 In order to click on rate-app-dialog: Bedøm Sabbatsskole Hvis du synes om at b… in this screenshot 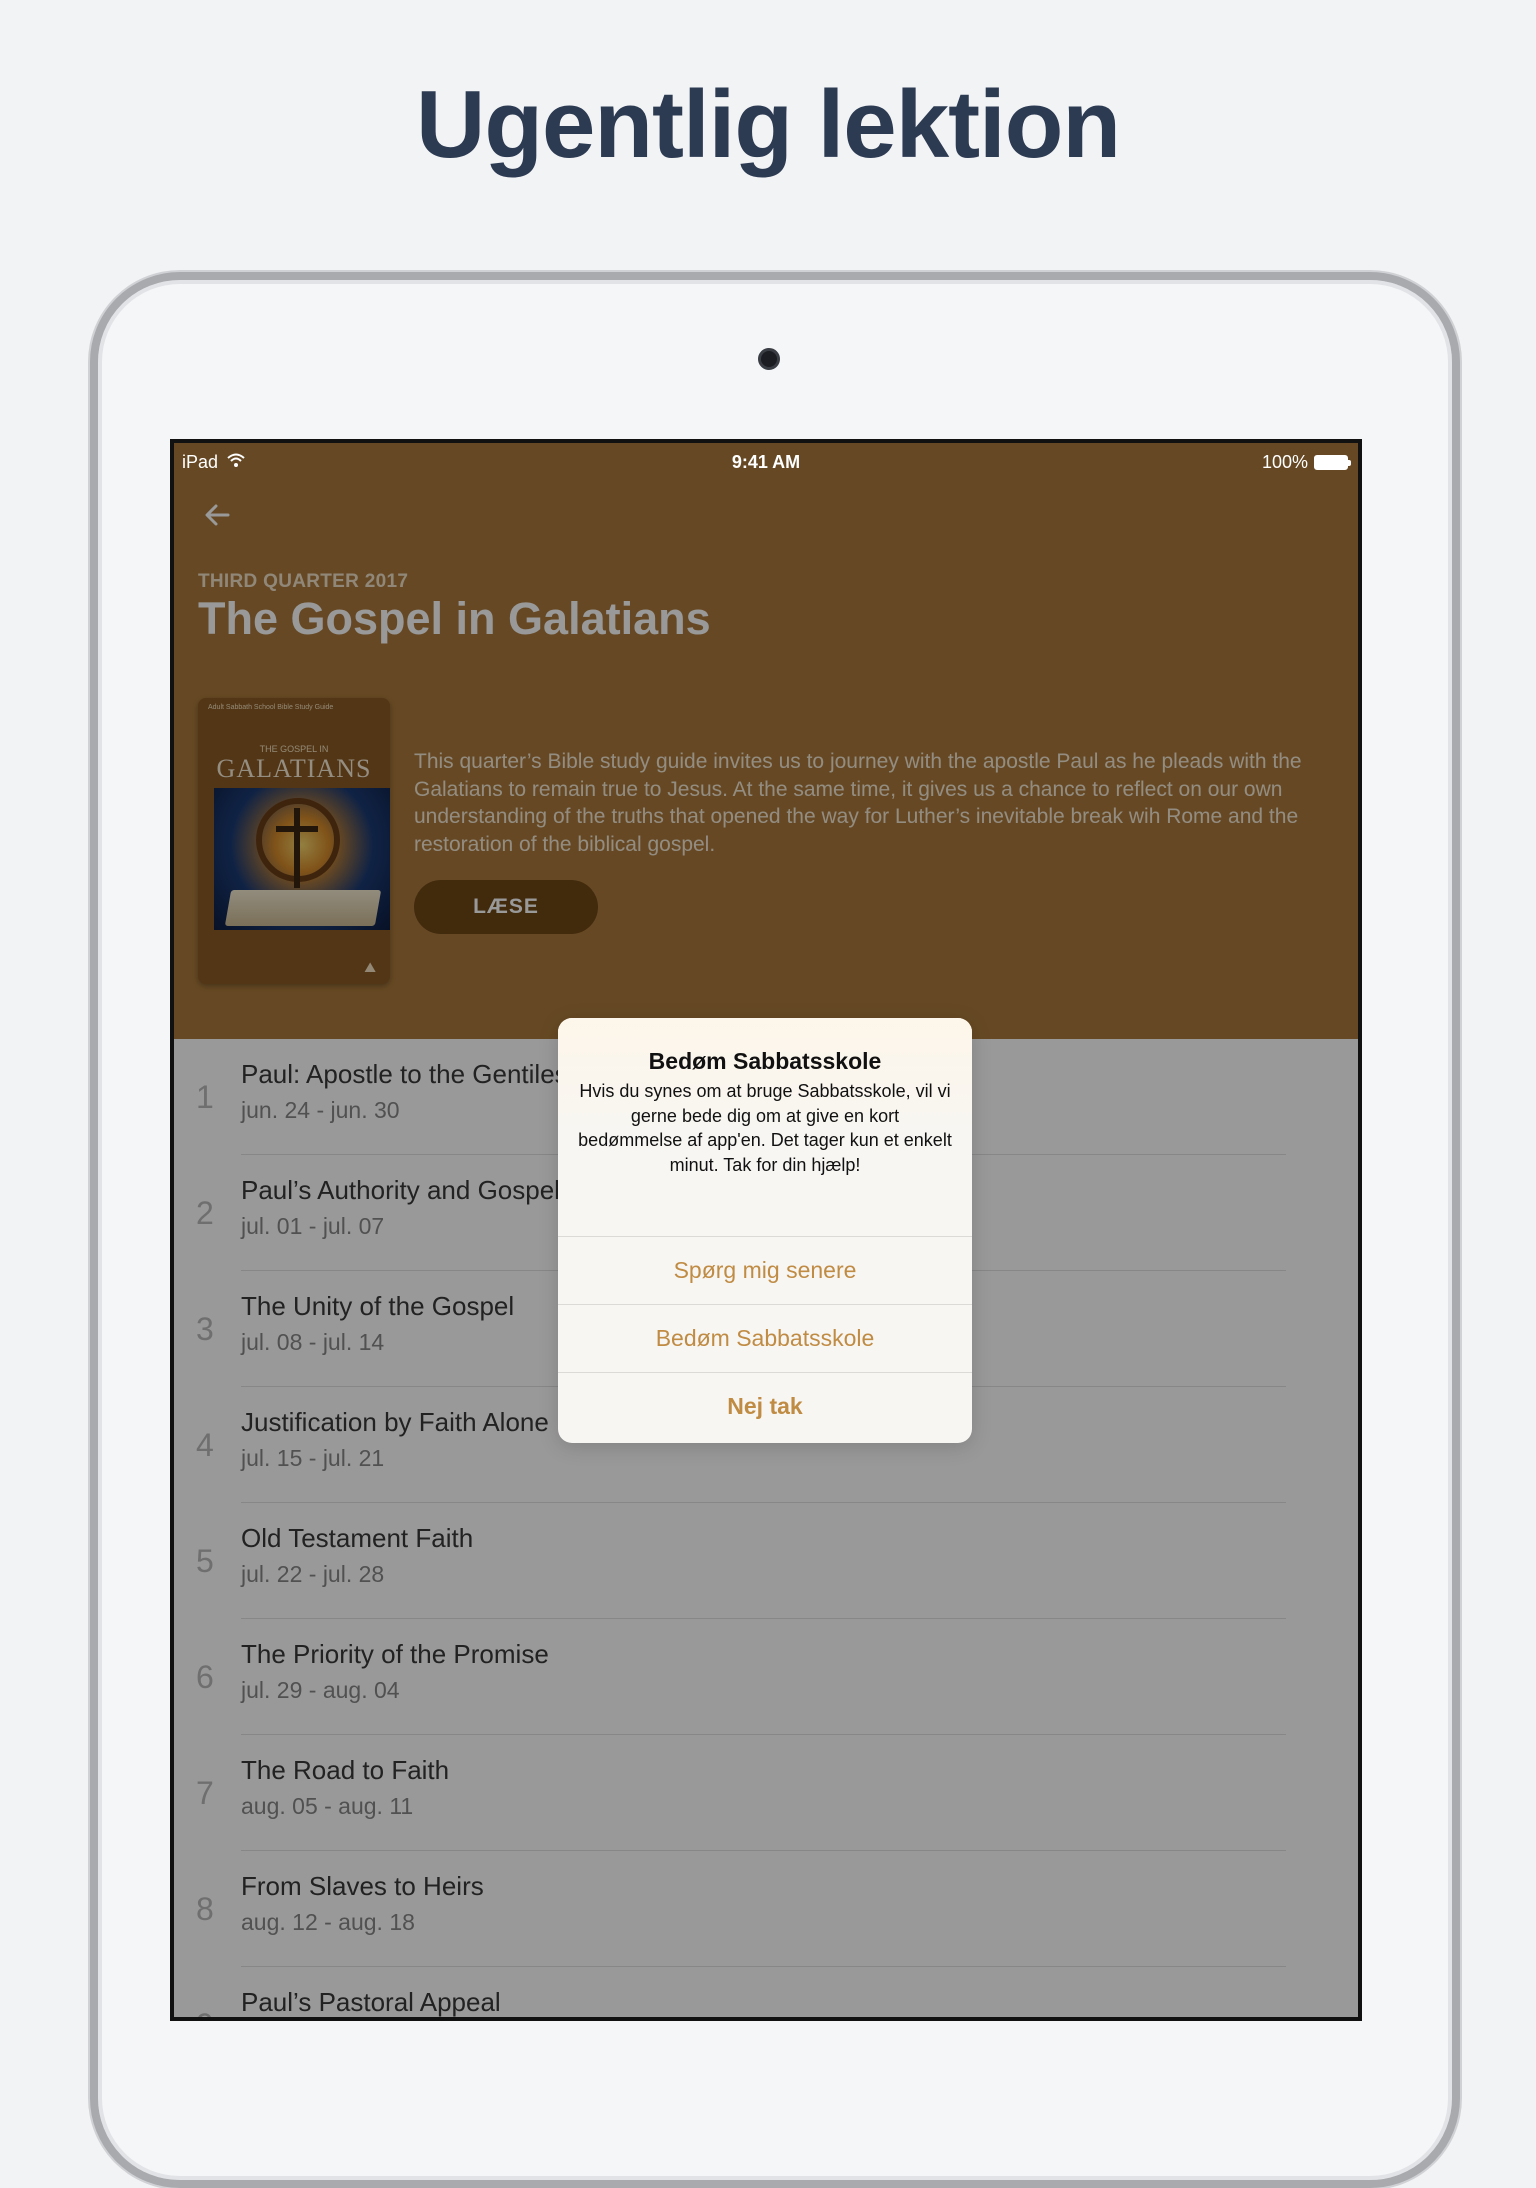, I will do `click(765, 1230)`.